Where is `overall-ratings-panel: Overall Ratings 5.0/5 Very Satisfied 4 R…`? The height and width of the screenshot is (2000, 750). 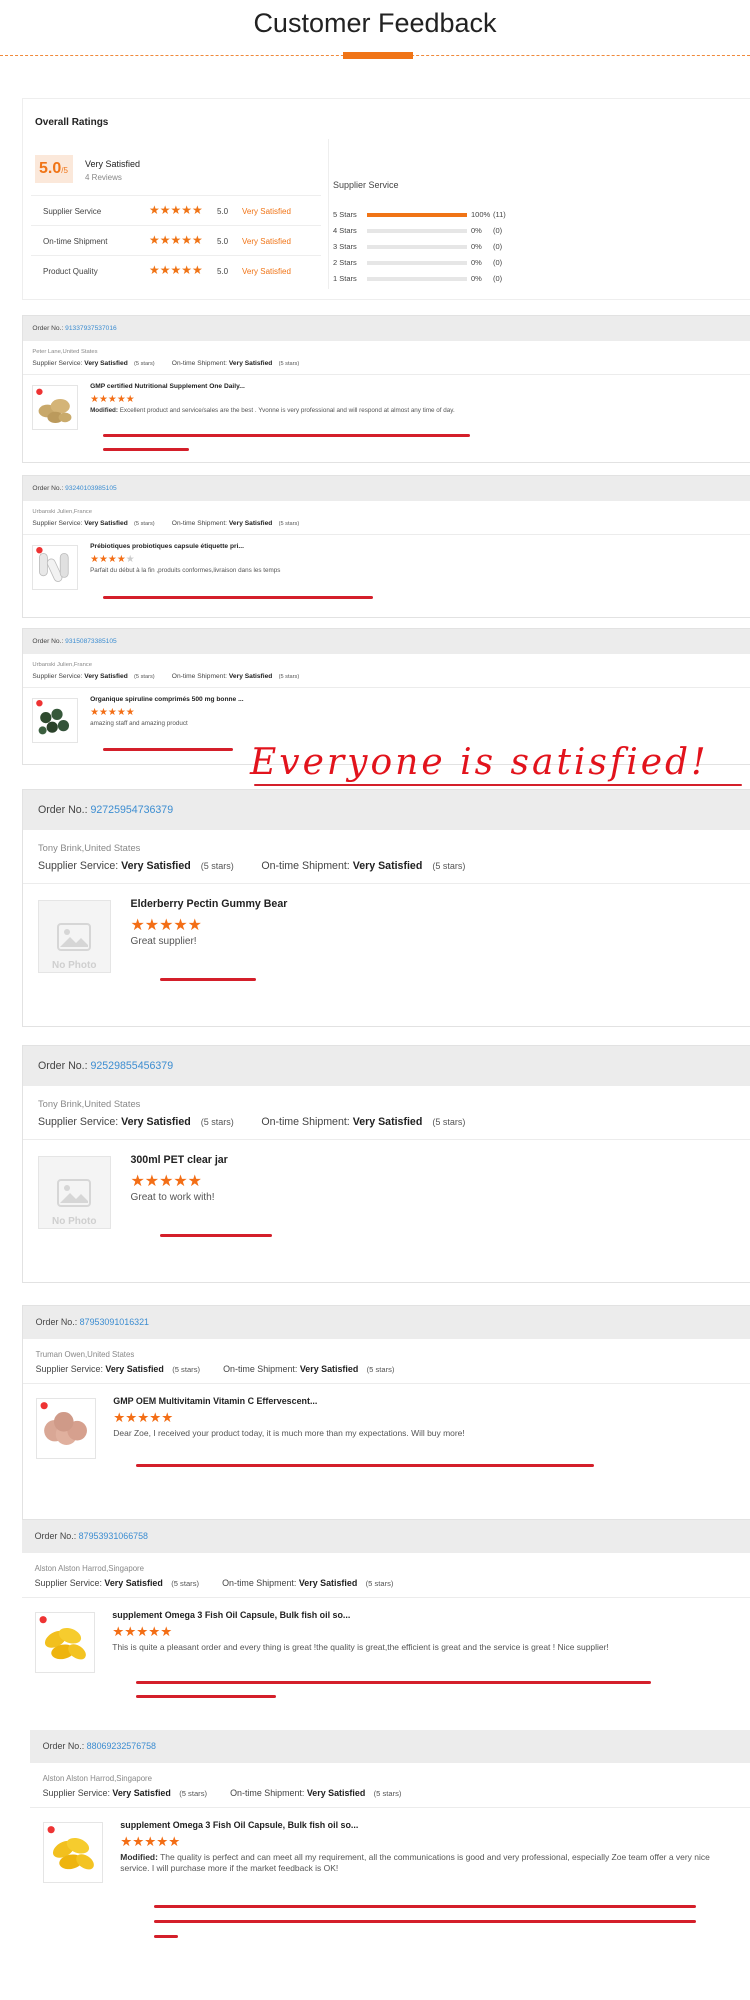 overall-ratings-panel: Overall Ratings 5.0/5 Very Satisfied 4 R… is located at coordinates (386, 199).